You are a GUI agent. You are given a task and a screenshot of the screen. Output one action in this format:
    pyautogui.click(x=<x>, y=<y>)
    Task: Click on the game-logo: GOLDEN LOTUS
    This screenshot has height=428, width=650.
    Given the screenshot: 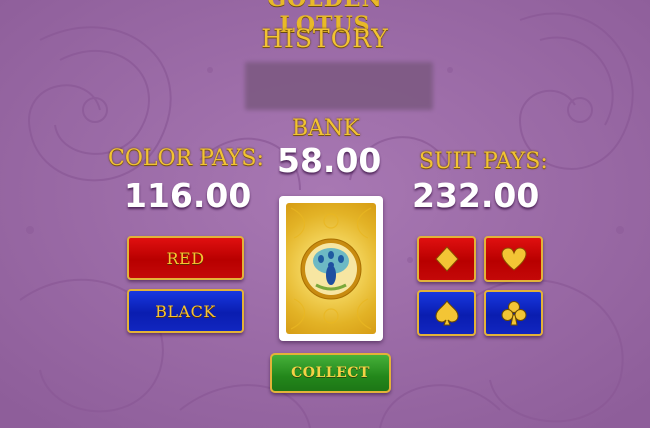 What is the action you would take?
    pyautogui.click(x=324, y=19)
    